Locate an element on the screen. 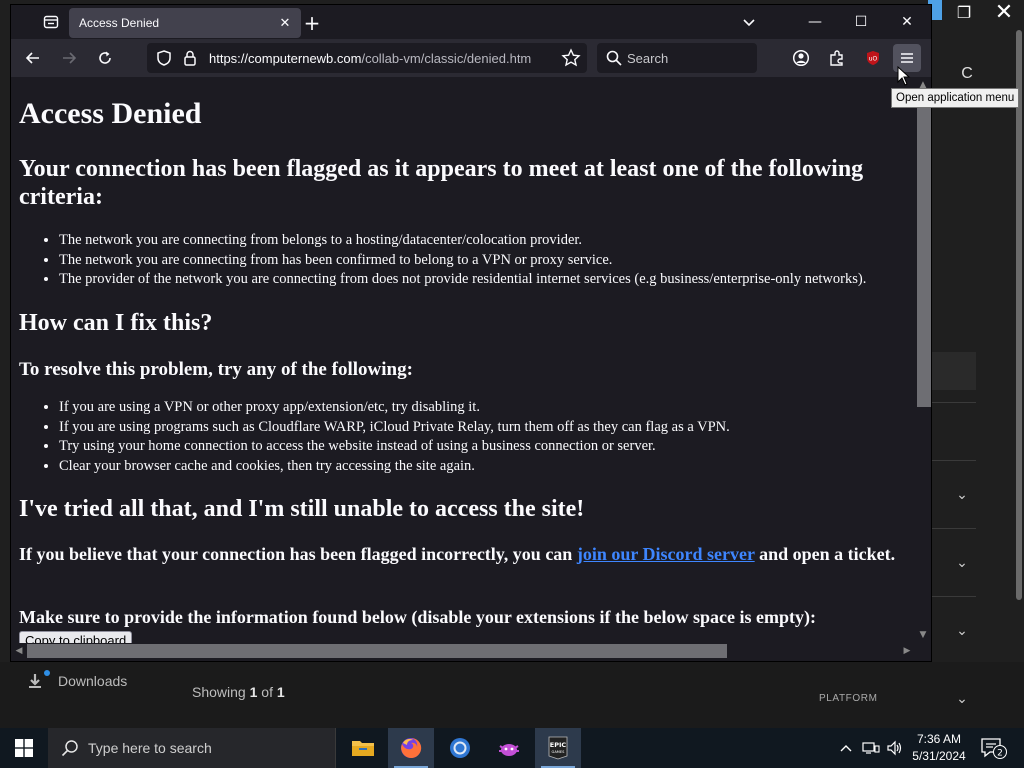 This screenshot has width=1024, height=768. menu-tooltip: Open application menu is located at coordinates (955, 98).